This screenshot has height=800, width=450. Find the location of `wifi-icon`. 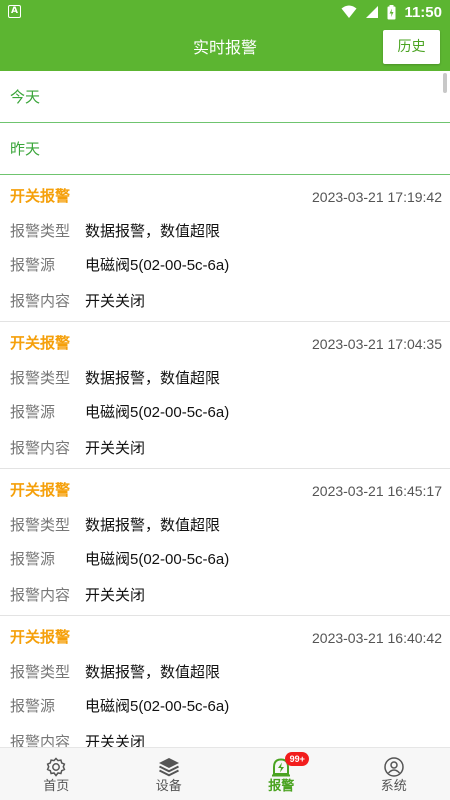

wifi-icon is located at coordinates (349, 11).